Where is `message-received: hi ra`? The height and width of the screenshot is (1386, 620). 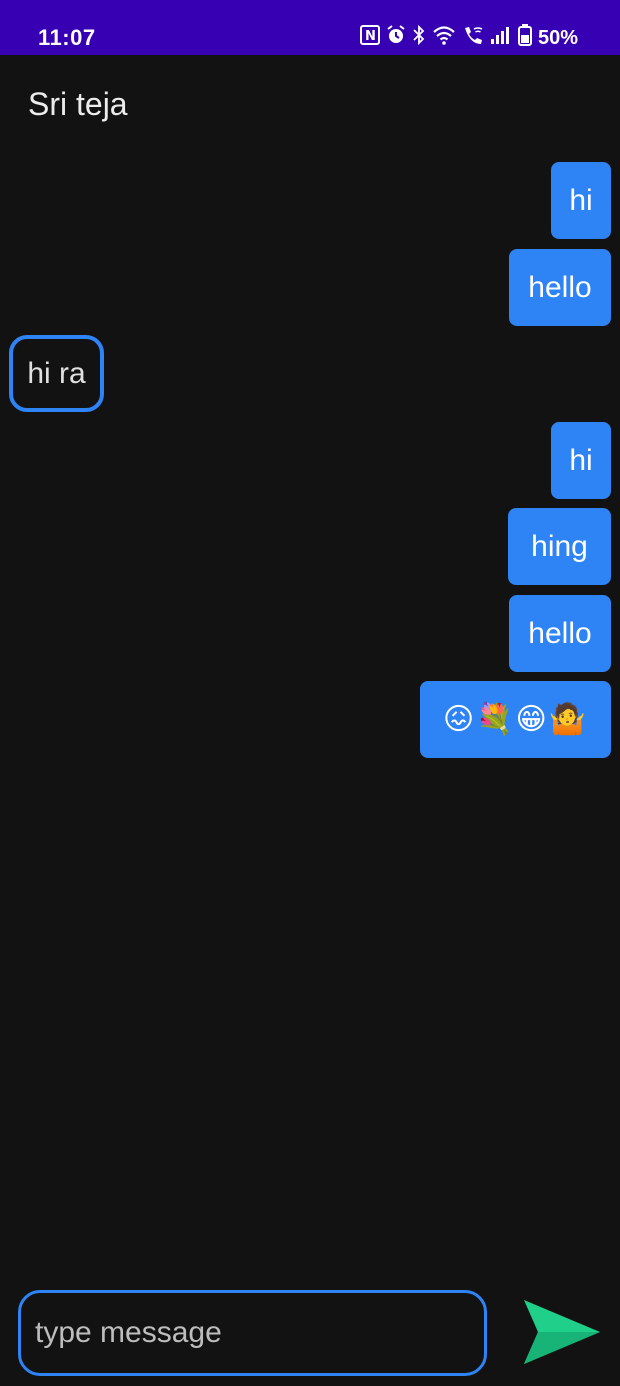
message-received: hi ra is located at coordinates (56, 373).